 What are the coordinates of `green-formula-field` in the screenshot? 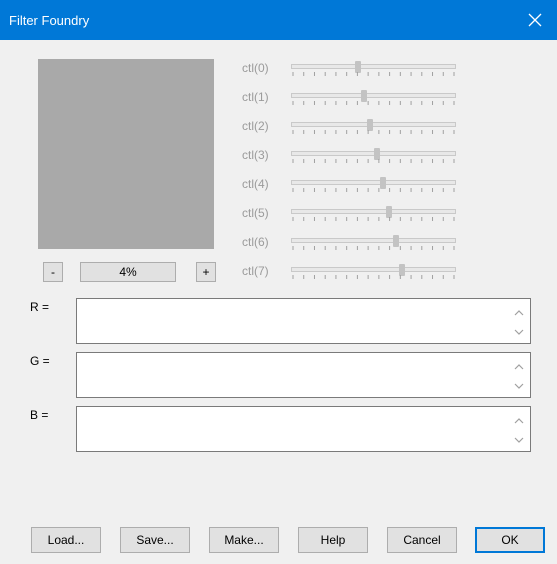 It's located at (303, 375).